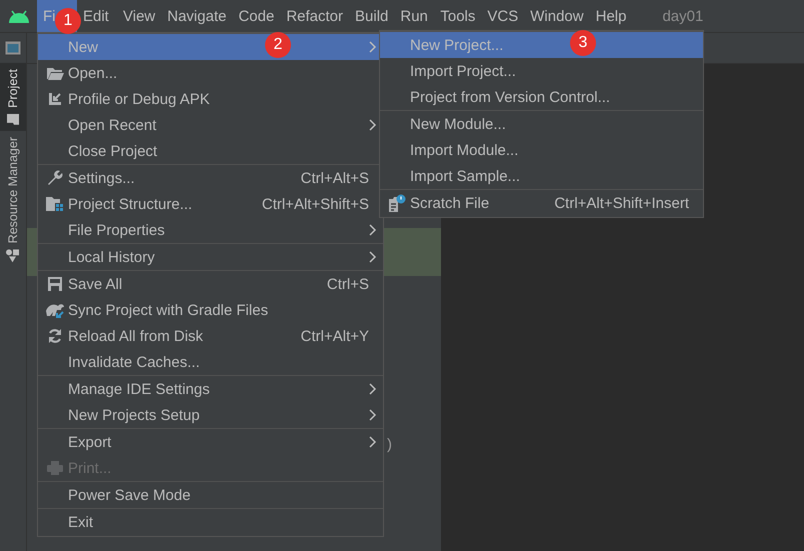 This screenshot has height=551, width=804. Describe the element at coordinates (210, 204) in the screenshot. I see `menu-item: Project Structure... Ctrl+Alt+Shift+S` at that location.